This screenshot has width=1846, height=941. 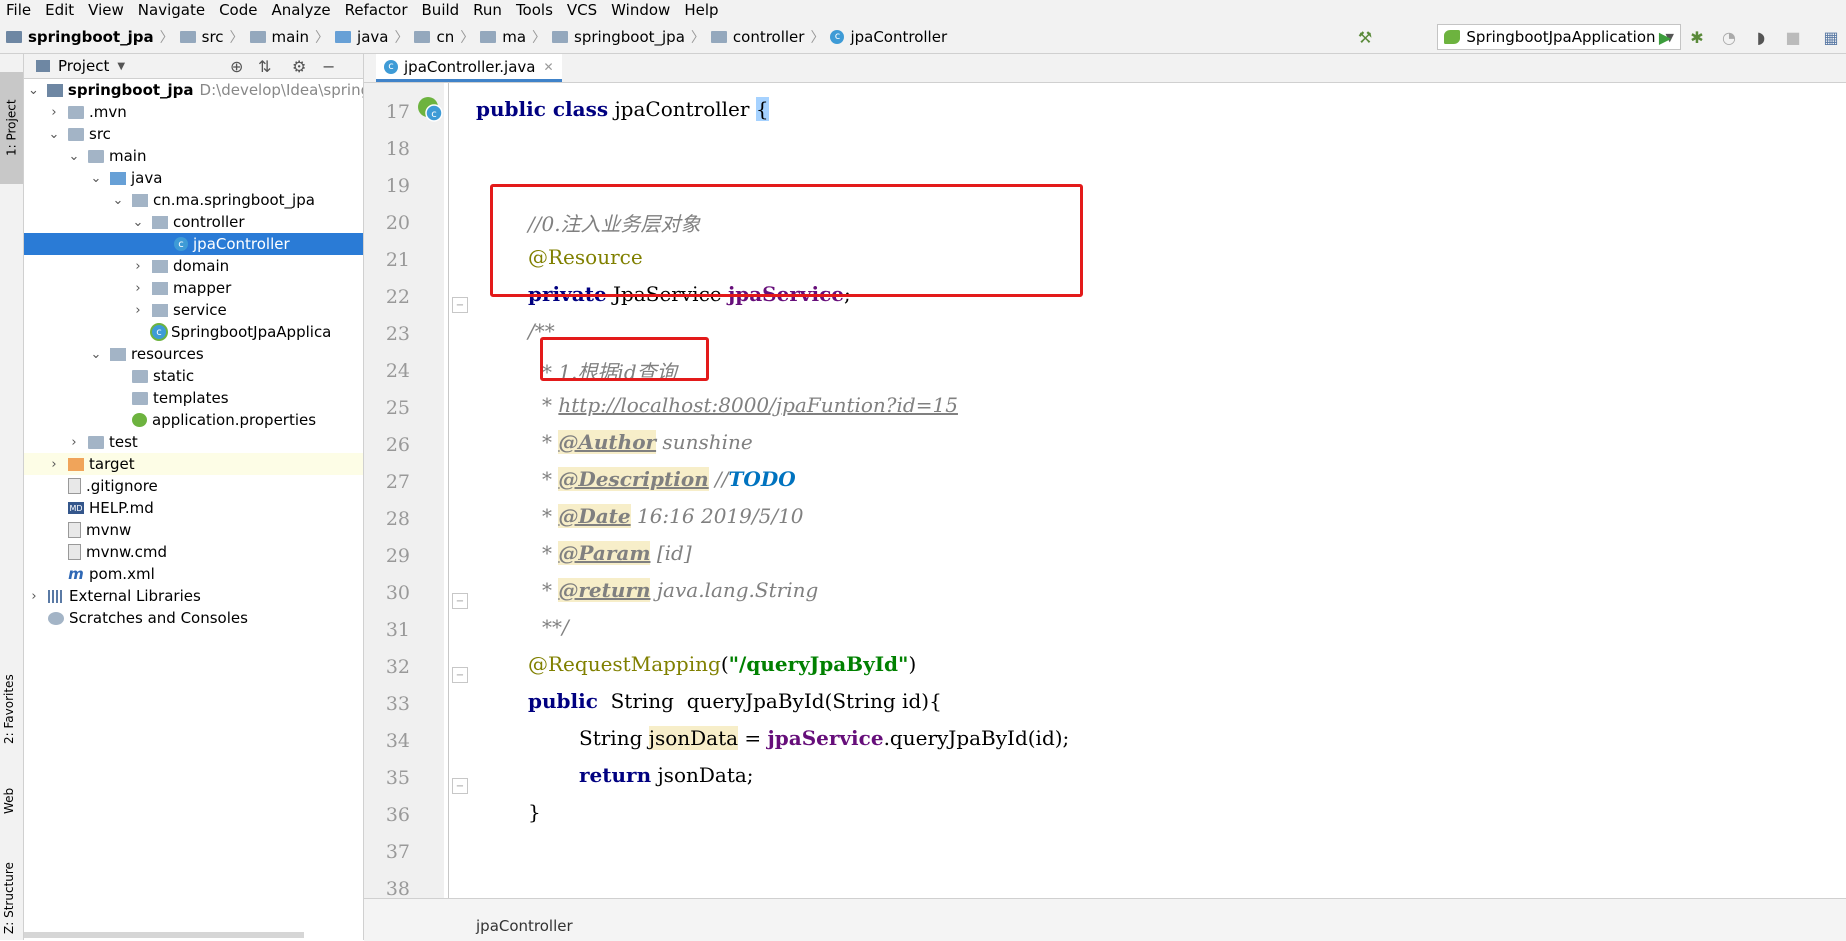 What do you see at coordinates (106, 10) in the screenshot?
I see `menu-view: View` at bounding box center [106, 10].